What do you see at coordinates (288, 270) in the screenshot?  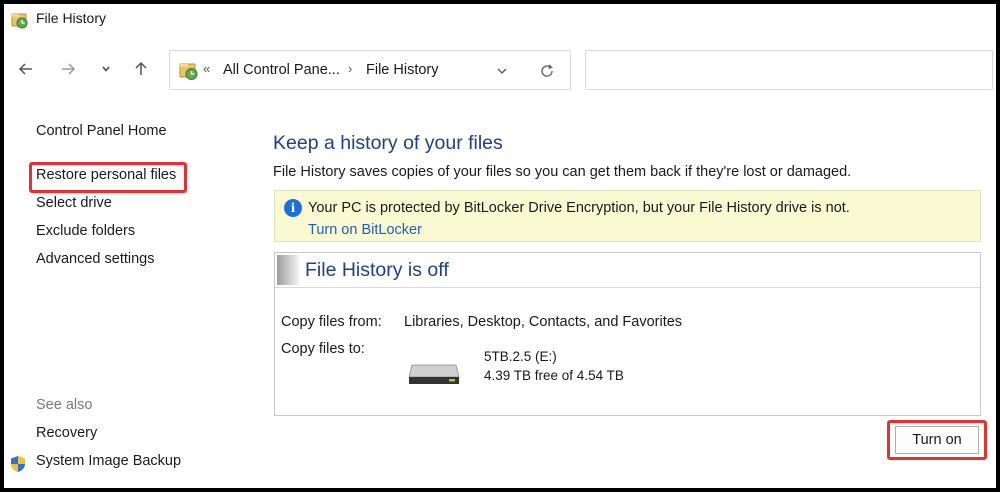 I see `header-accent` at bounding box center [288, 270].